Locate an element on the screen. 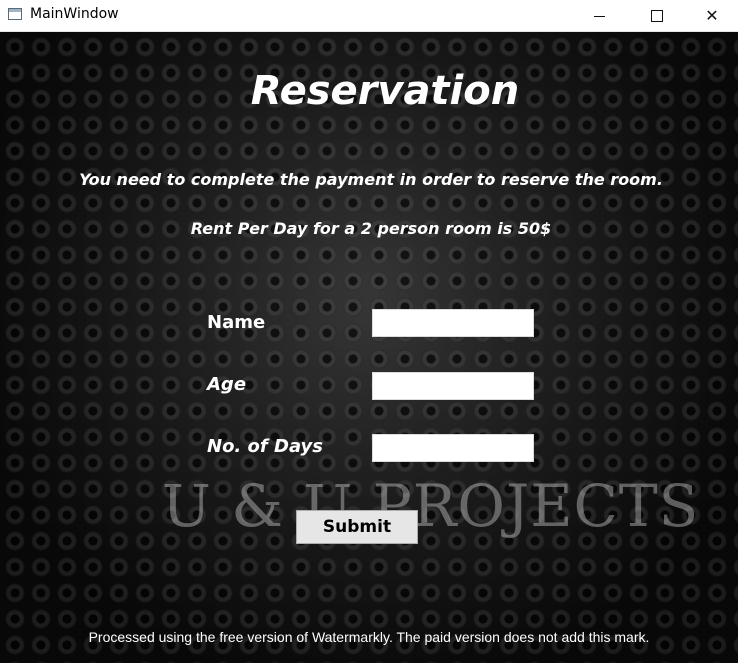  maximize-button is located at coordinates (657, 15).